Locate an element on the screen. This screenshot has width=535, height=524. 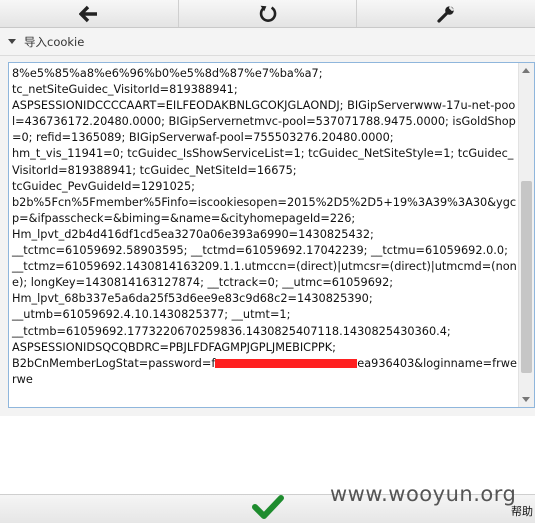
wrench-icon is located at coordinates (446, 14).